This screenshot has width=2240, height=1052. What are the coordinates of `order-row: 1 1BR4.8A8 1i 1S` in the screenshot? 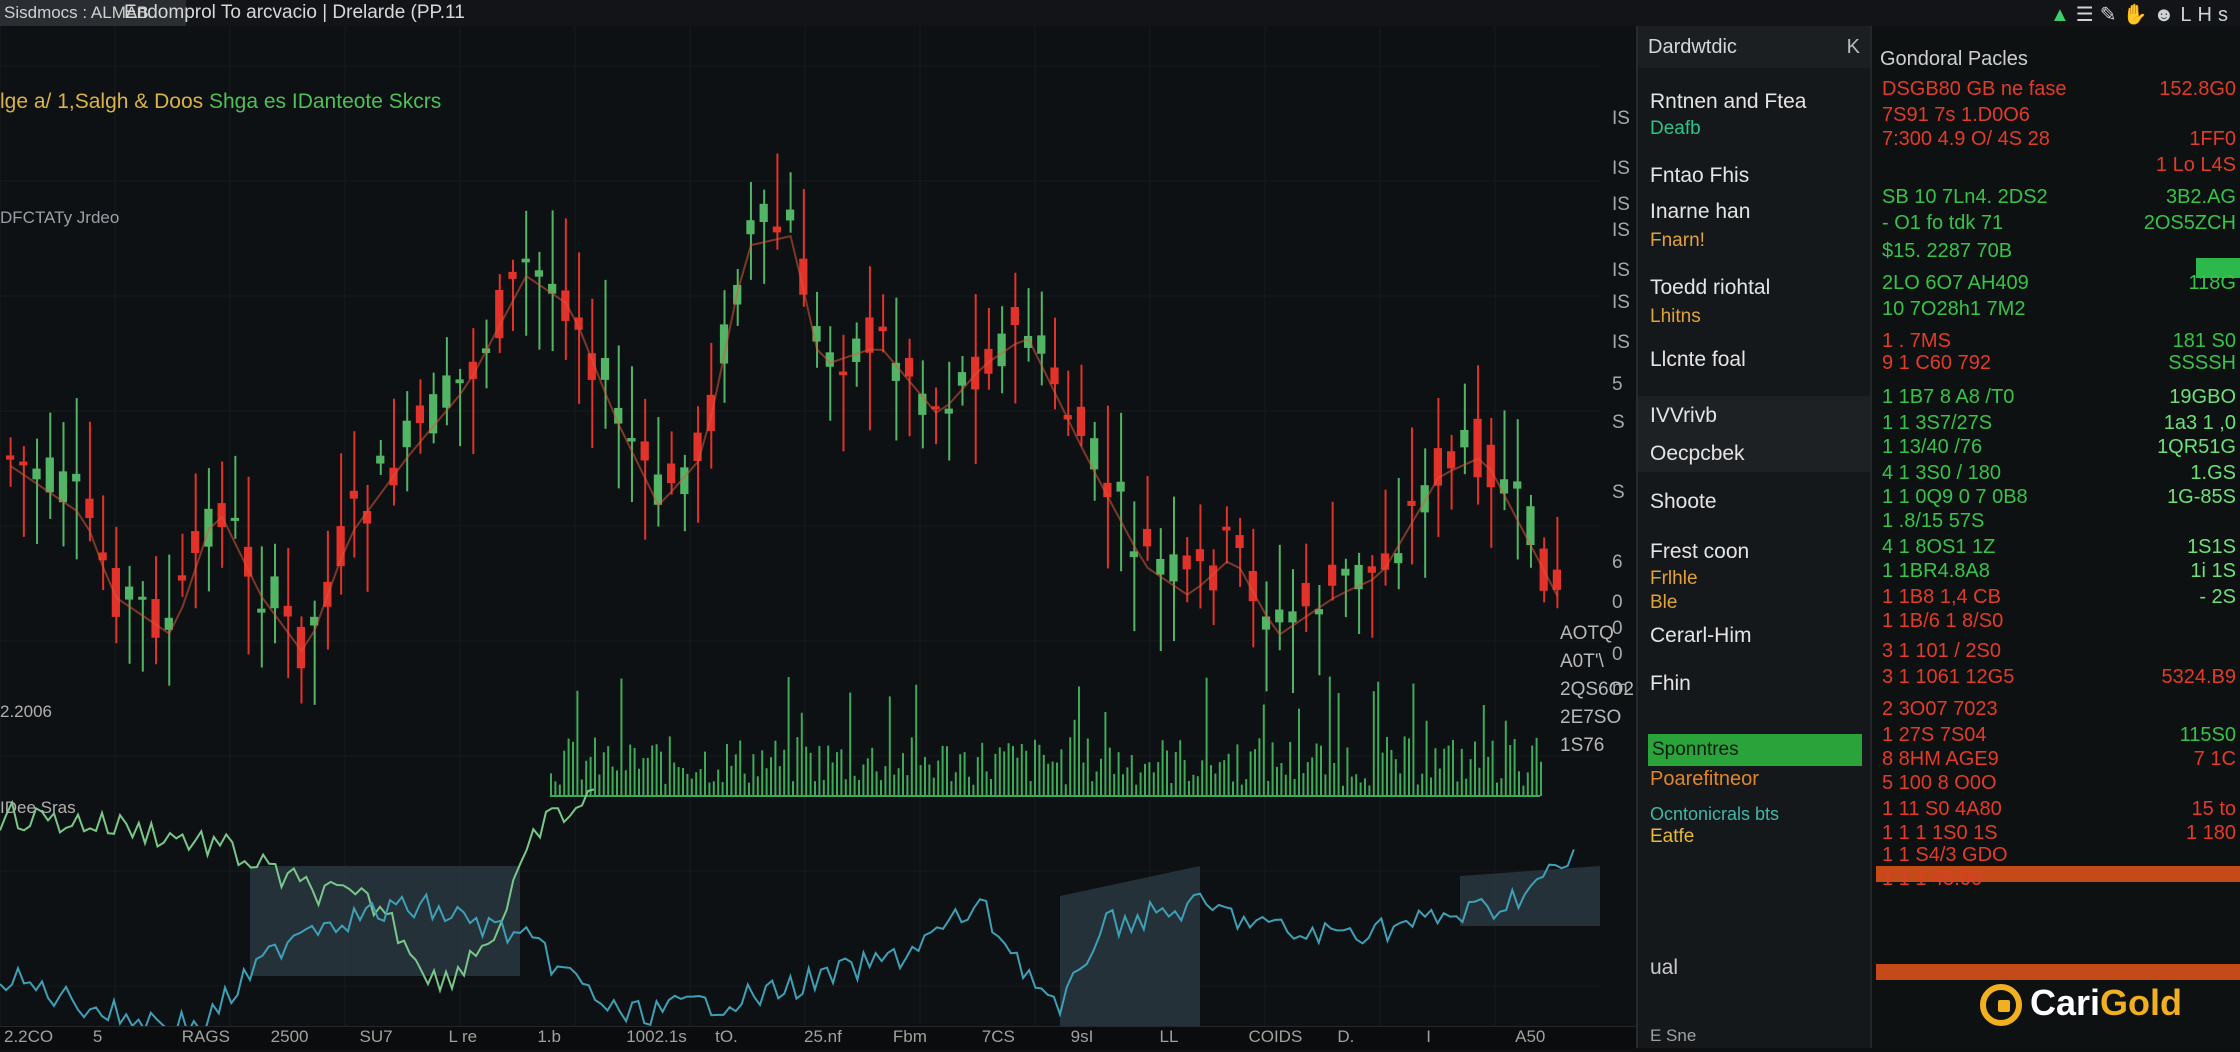 It's located at (2056, 574).